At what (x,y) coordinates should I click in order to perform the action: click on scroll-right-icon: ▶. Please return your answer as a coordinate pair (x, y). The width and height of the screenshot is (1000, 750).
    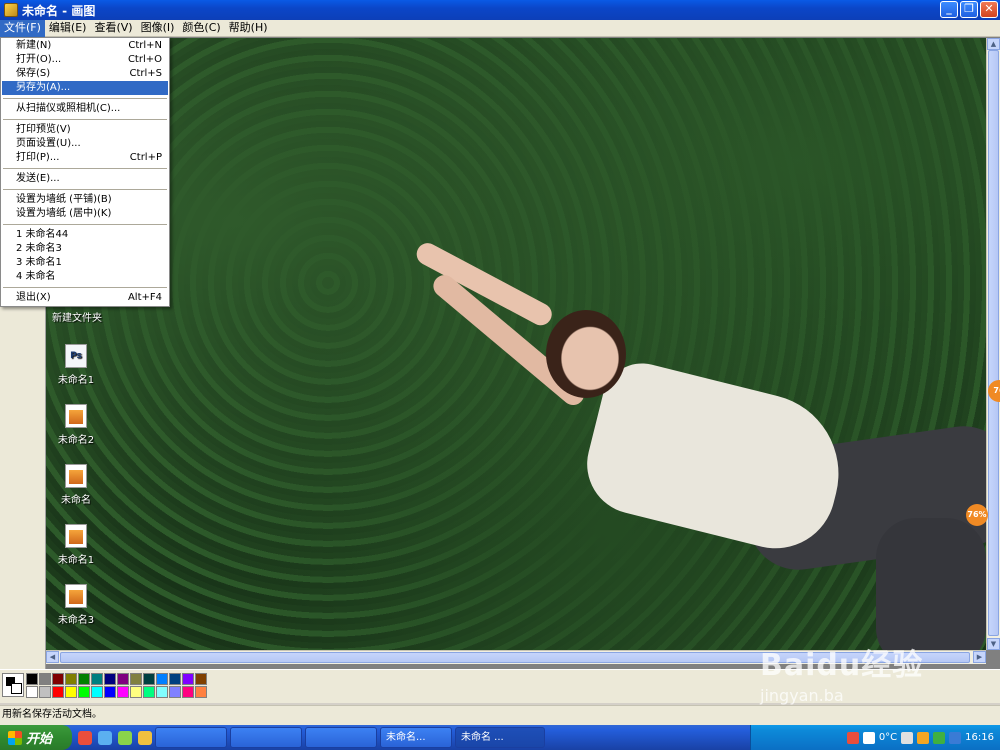
    Looking at the image, I should click on (979, 657).